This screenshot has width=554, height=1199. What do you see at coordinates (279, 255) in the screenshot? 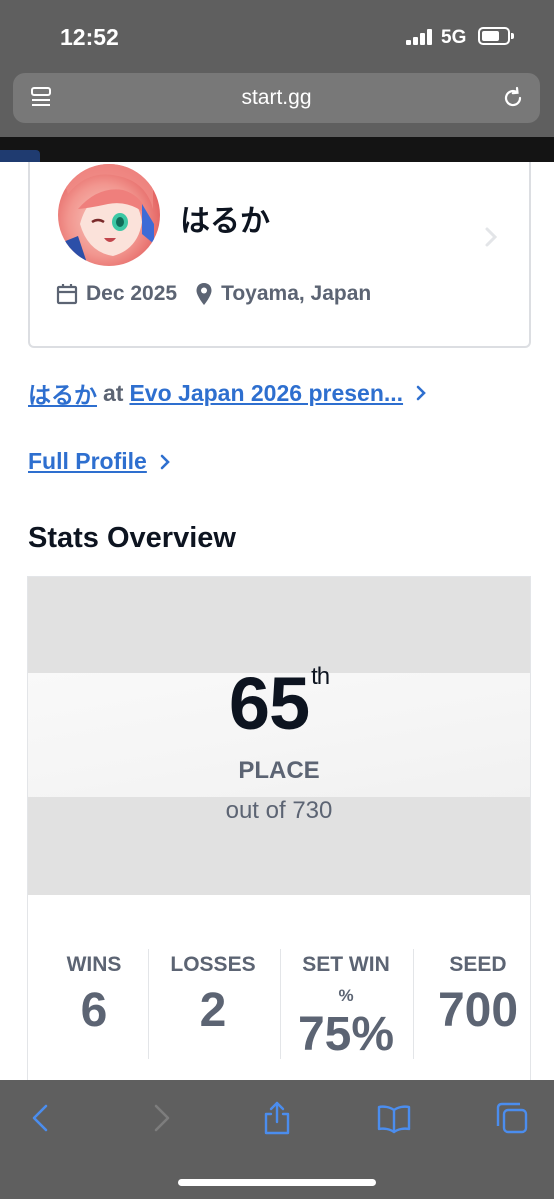
I see `player-card: はるか Dec 2025 Toyama, Japan` at bounding box center [279, 255].